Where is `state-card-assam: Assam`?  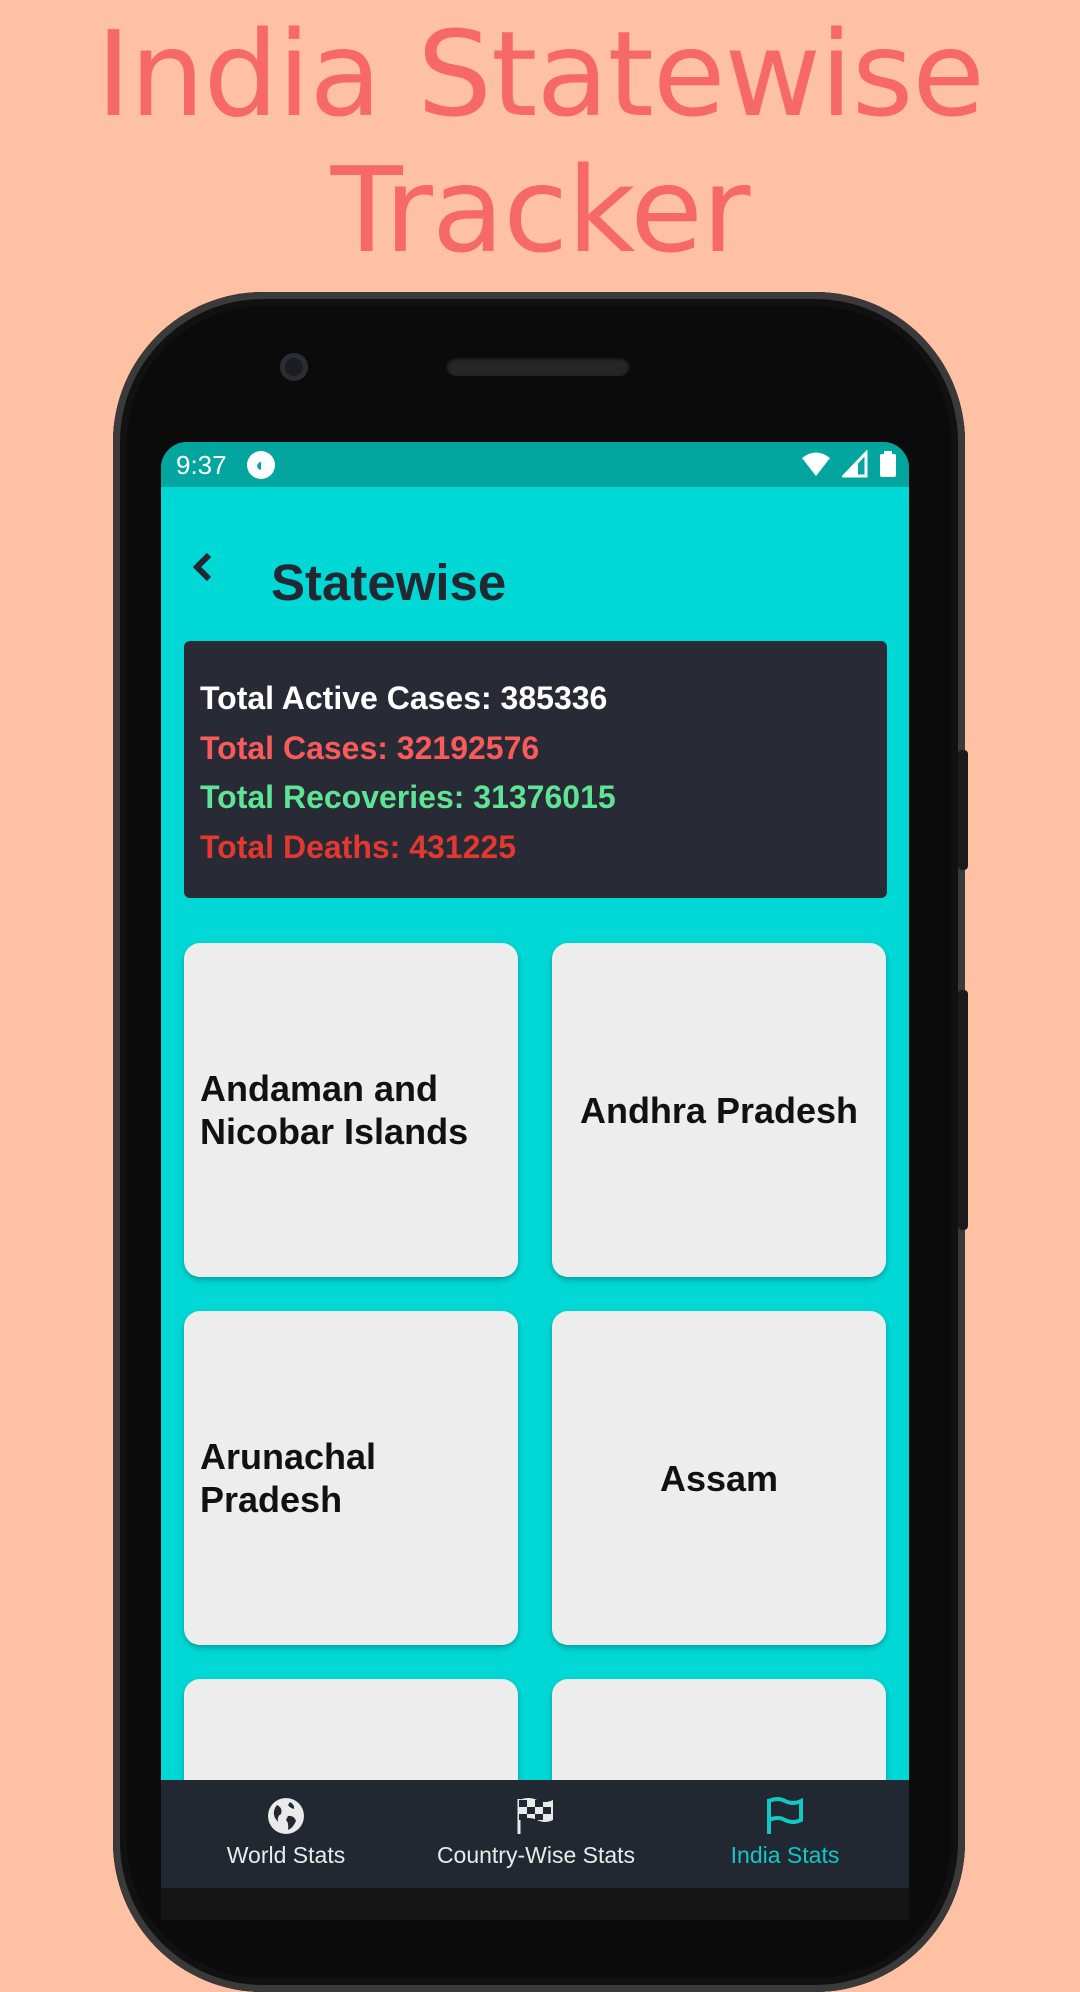
state-card-assam: Assam is located at coordinates (719, 1478).